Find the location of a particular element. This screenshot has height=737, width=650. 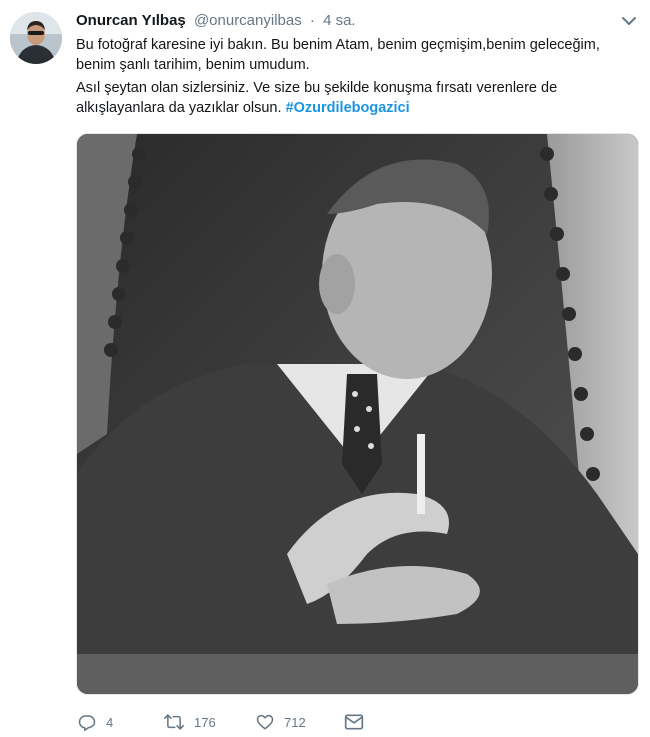

direct-message-button is located at coordinates (359, 722).